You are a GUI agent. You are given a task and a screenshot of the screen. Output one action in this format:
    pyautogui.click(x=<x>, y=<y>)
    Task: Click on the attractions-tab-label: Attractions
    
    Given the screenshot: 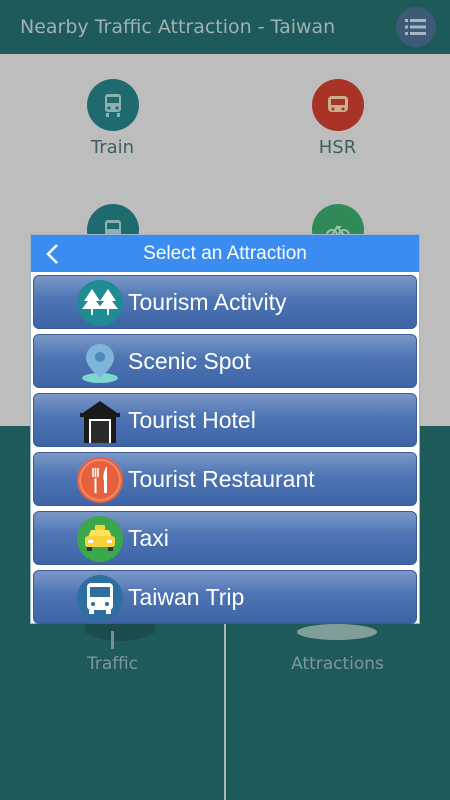 What is the action you would take?
    pyautogui.click(x=337, y=664)
    